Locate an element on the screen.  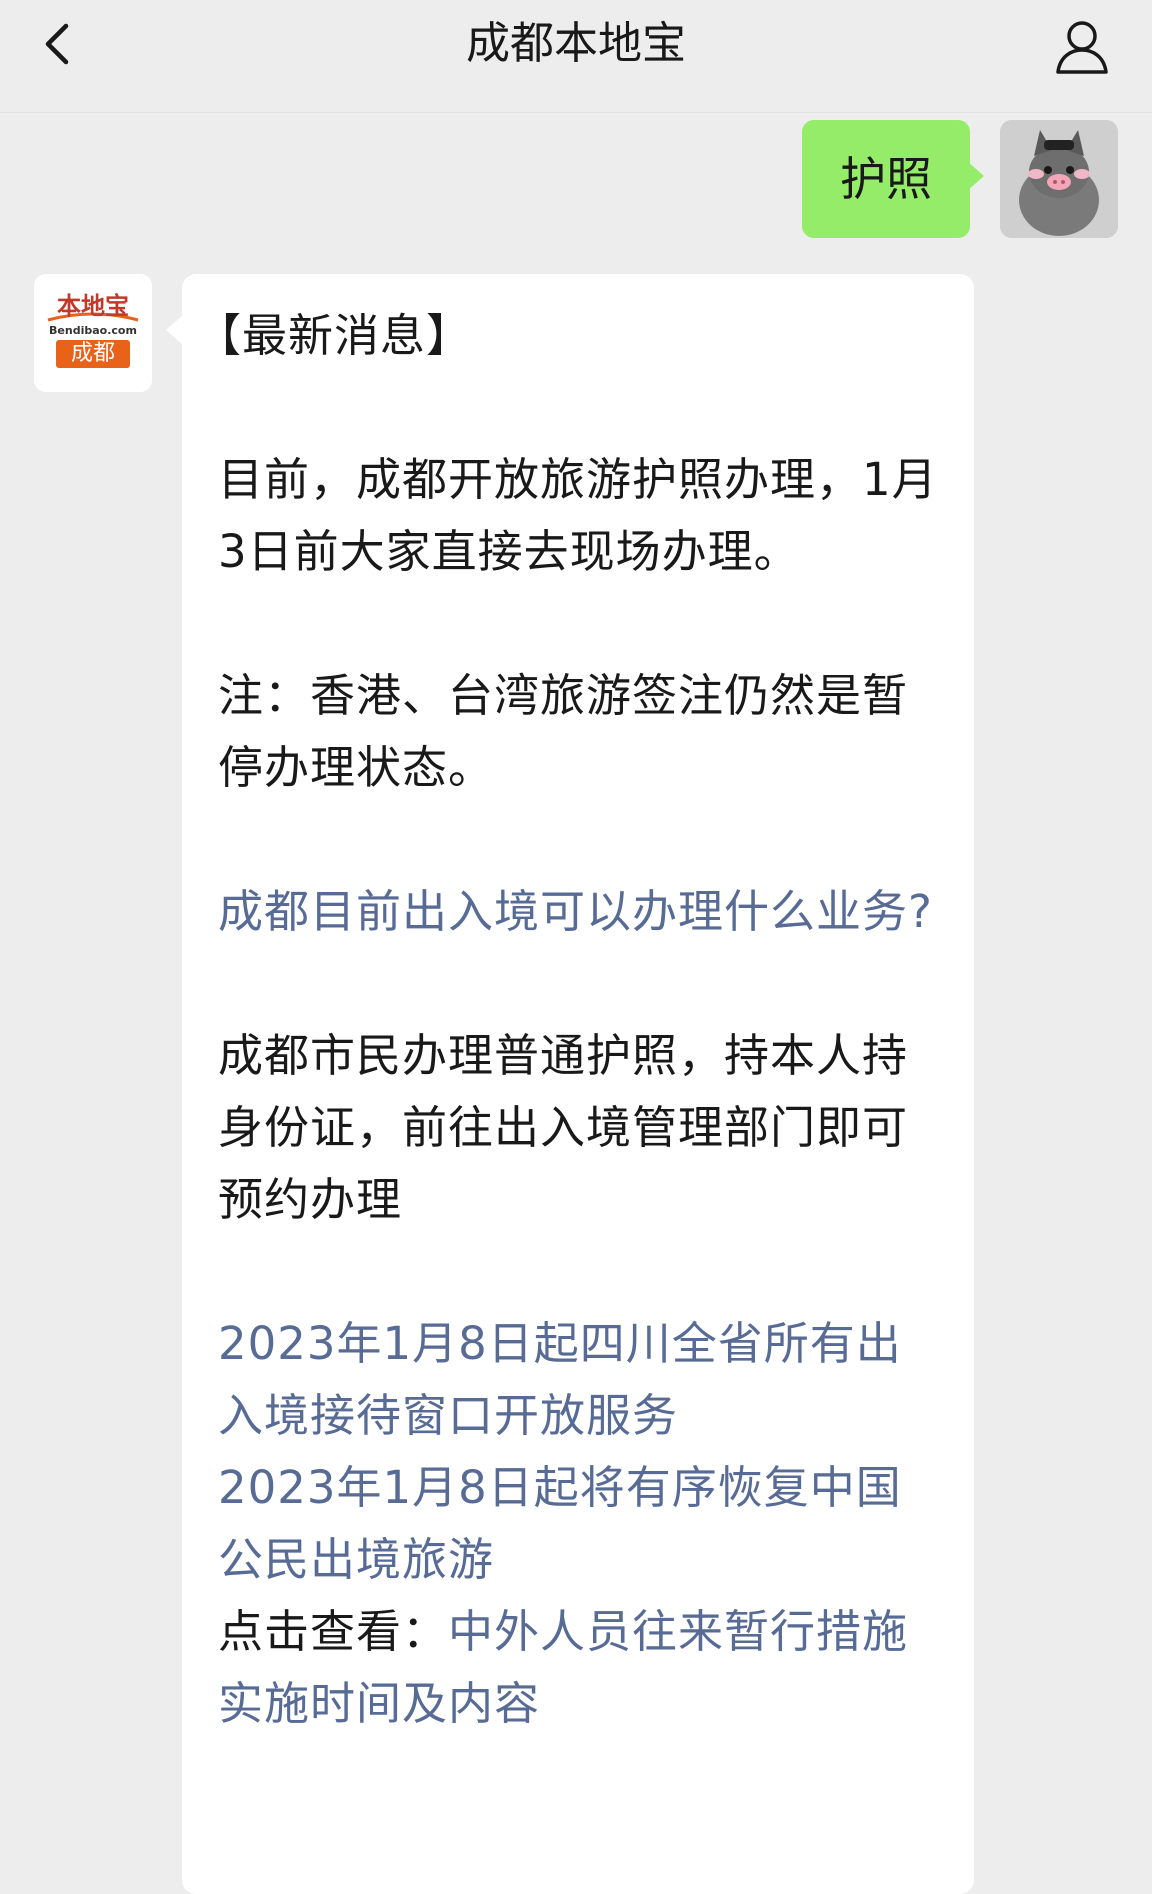
chat-title: 成都本地宝 is located at coordinates (576, 43).